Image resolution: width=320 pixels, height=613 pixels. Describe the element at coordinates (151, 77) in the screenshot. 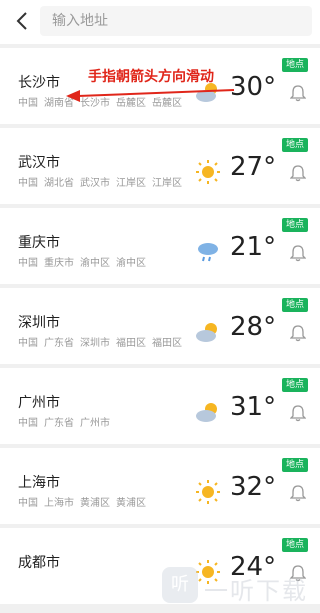

I see `swipe-instruction: 手指朝箭头方向滑动` at that location.